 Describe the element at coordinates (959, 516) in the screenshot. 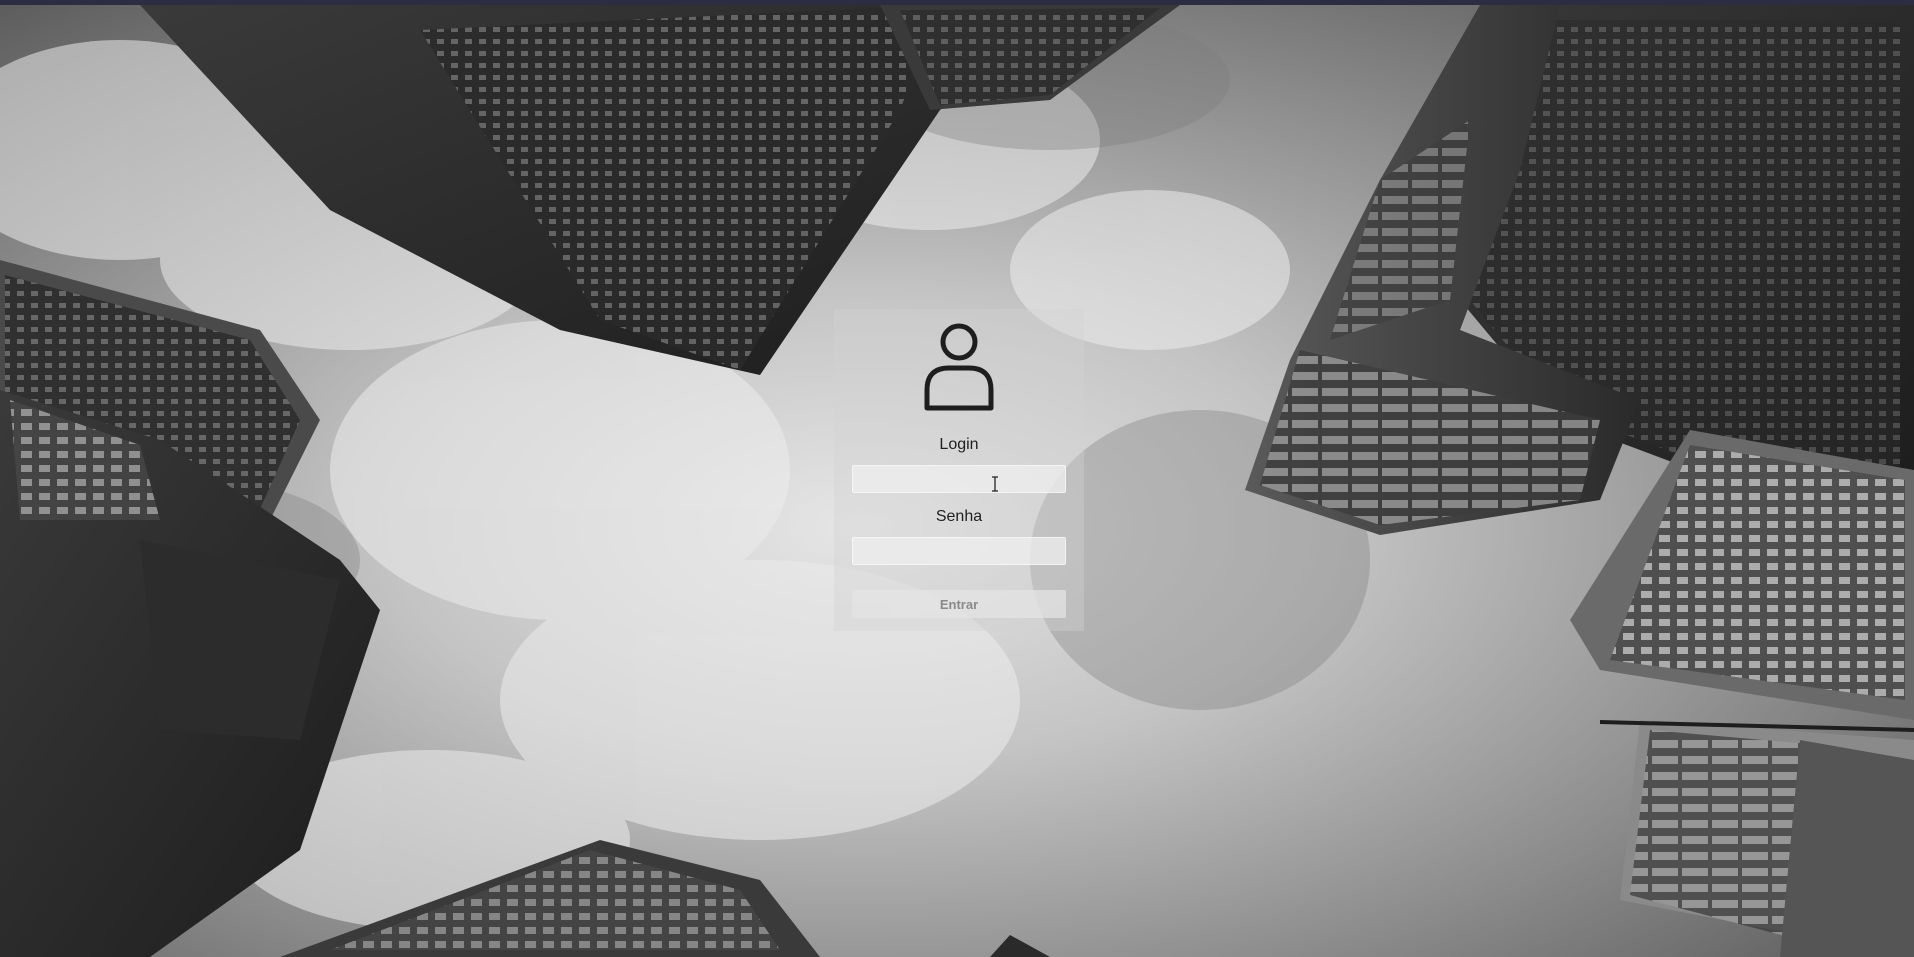

I see `password-label: Senha` at that location.